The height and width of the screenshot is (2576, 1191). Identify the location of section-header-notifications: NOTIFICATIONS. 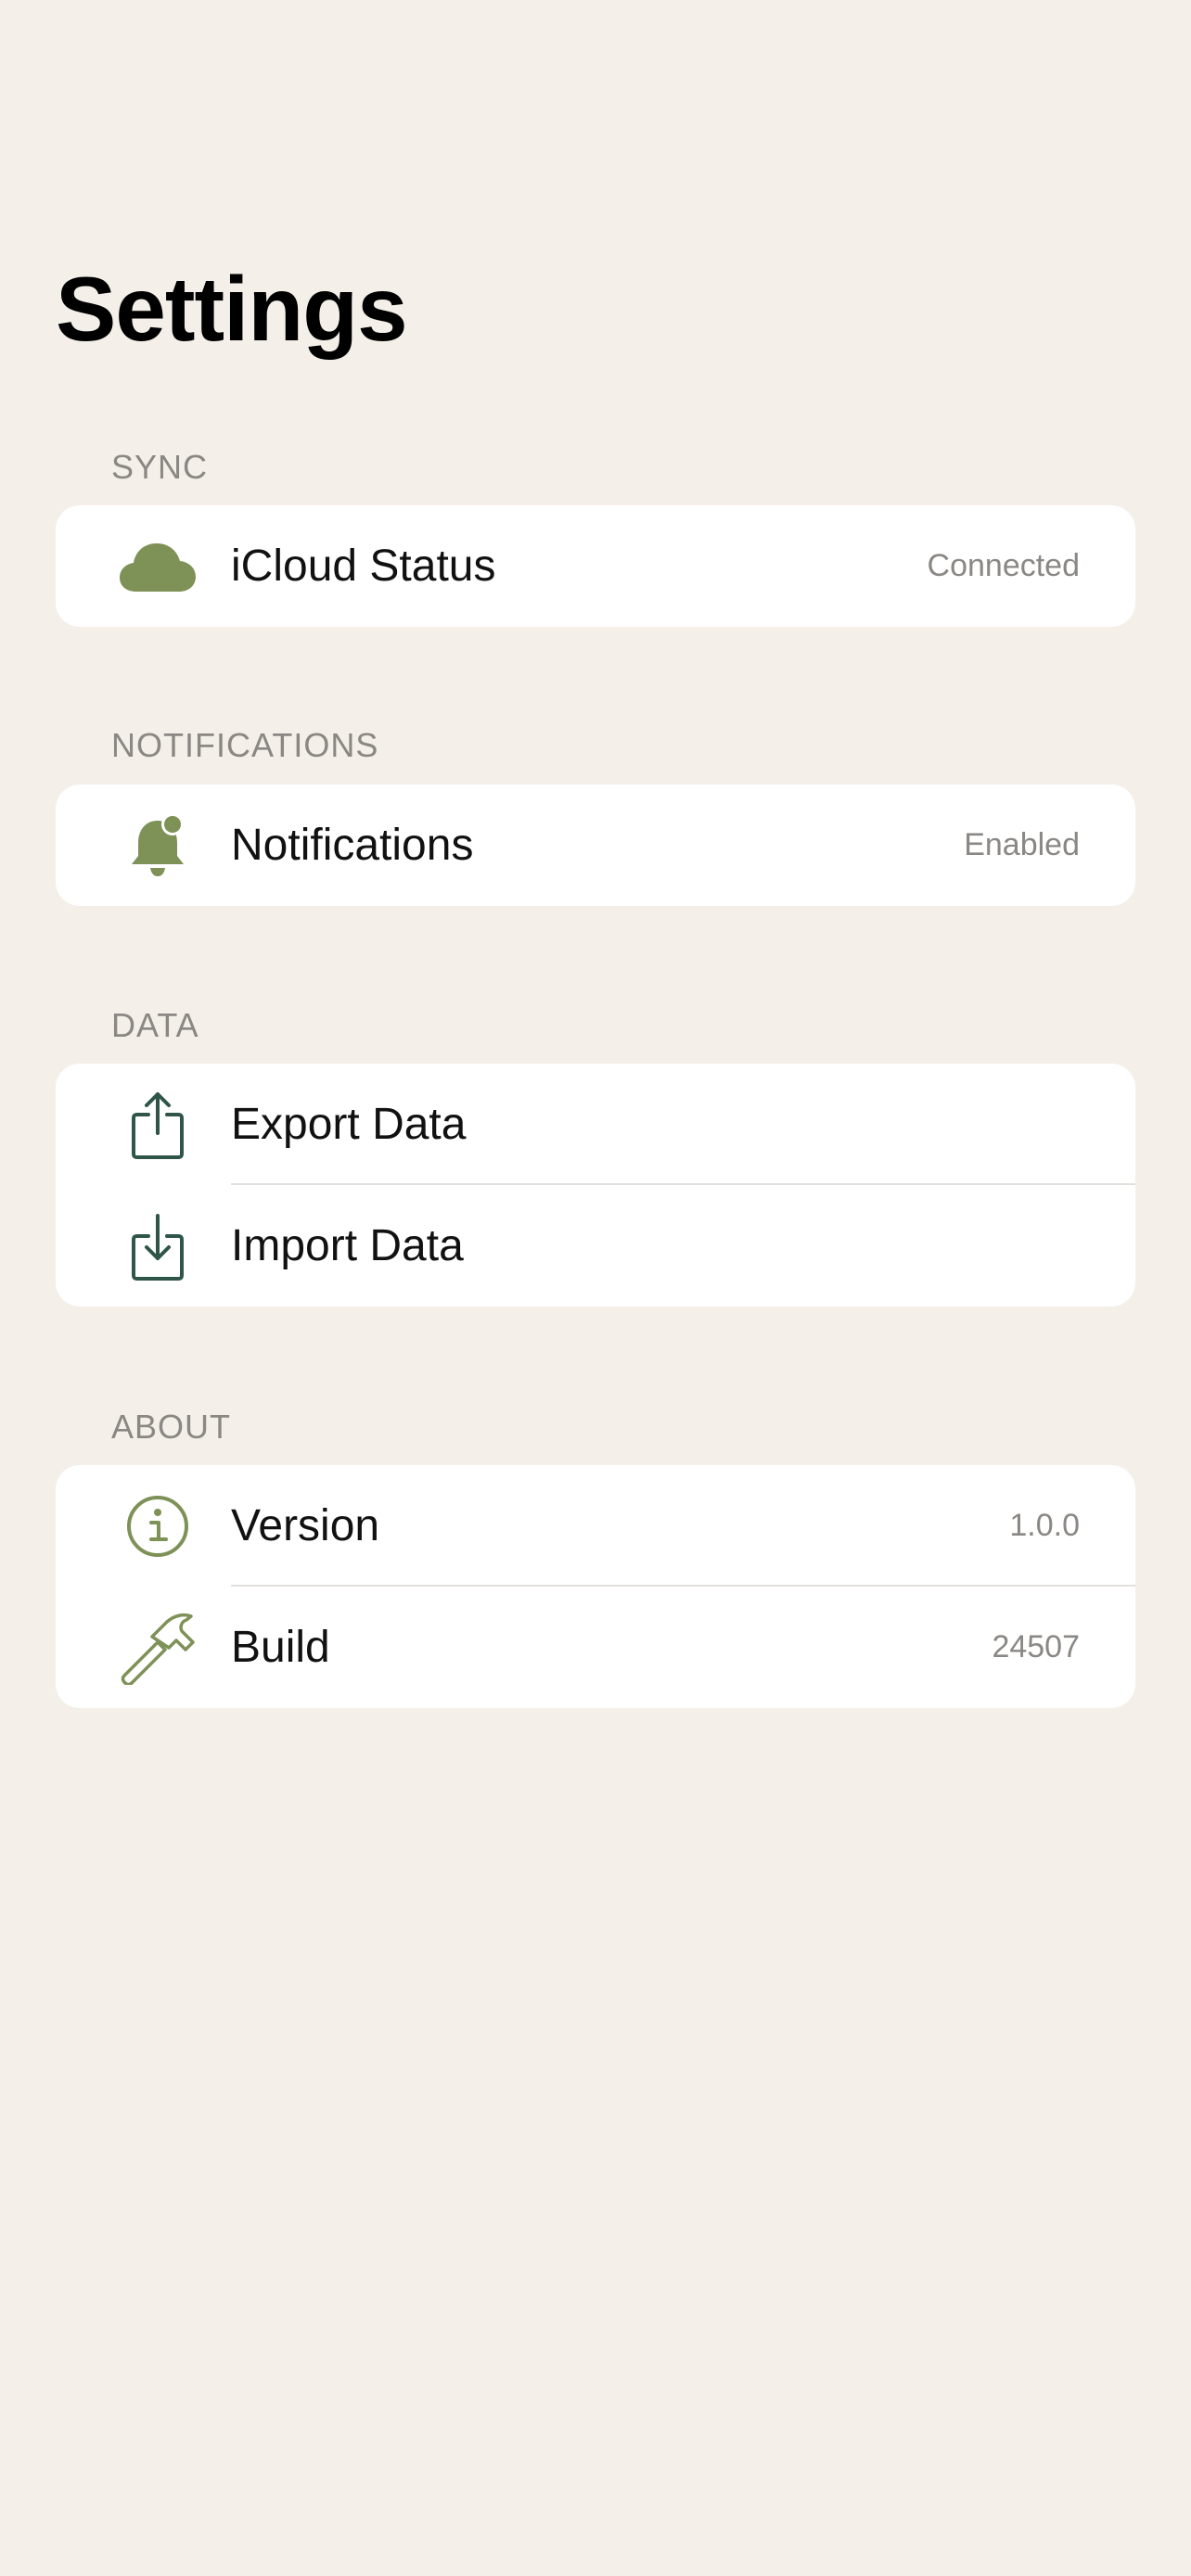
(245, 745).